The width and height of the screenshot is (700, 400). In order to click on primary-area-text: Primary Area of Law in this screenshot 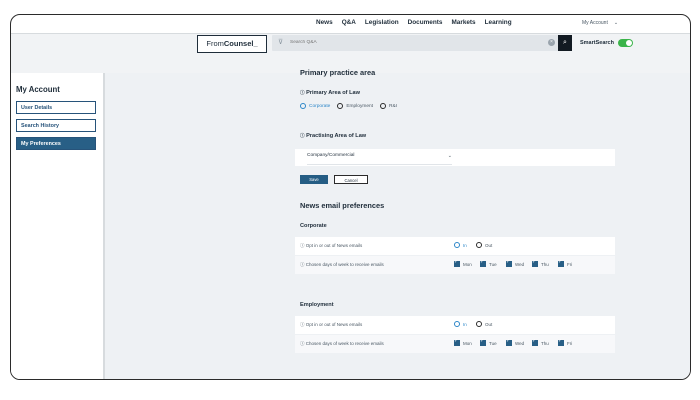, I will do `click(333, 93)`.